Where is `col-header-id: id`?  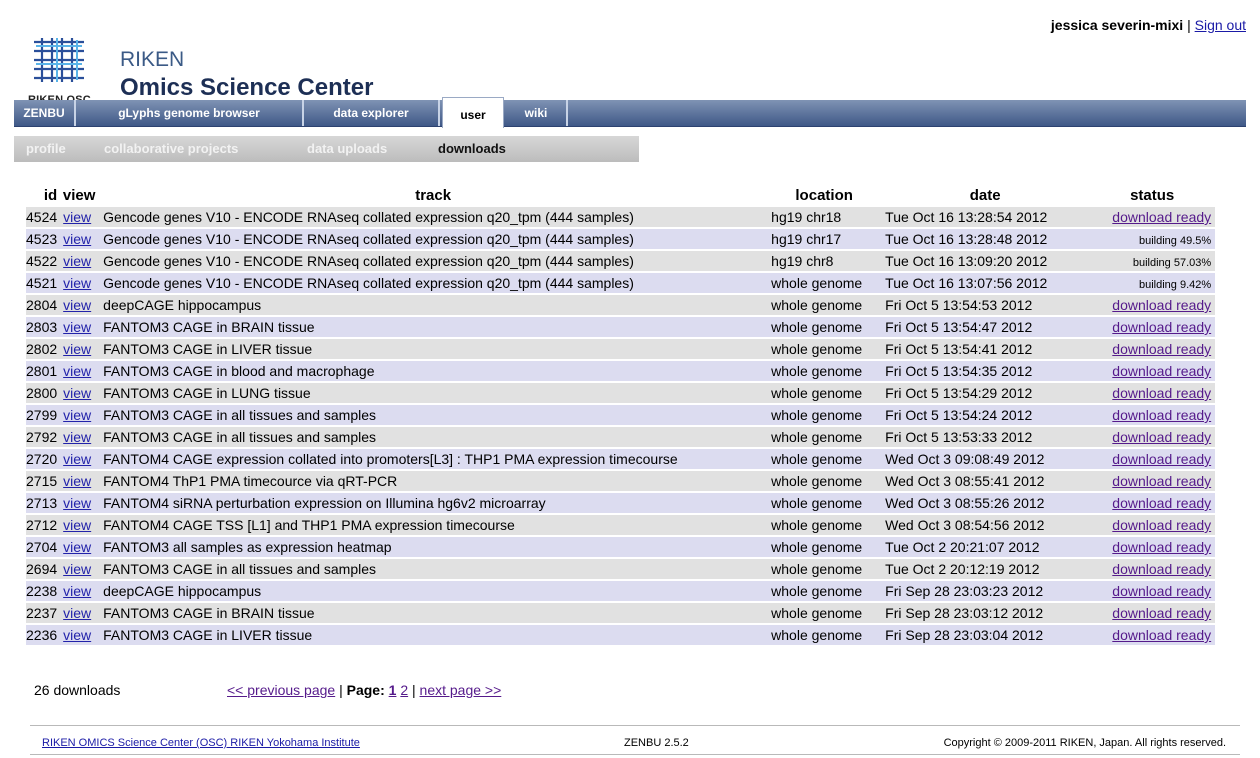 col-header-id: id is located at coordinates (50, 195).